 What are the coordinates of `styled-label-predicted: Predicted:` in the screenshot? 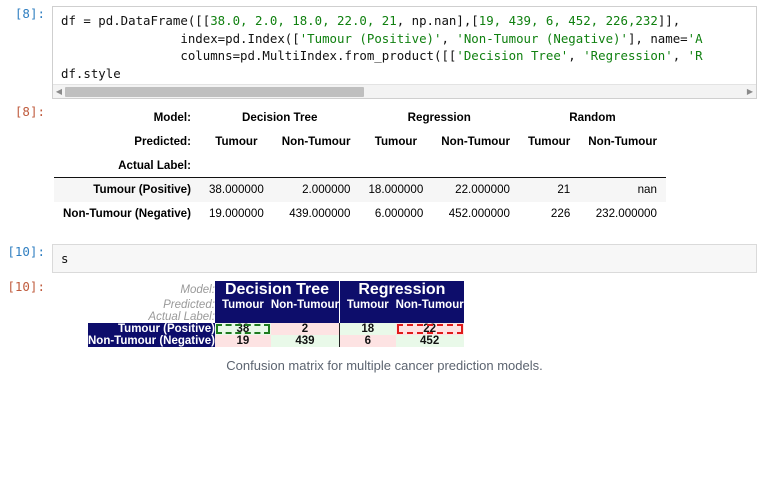 It's located at (151, 305).